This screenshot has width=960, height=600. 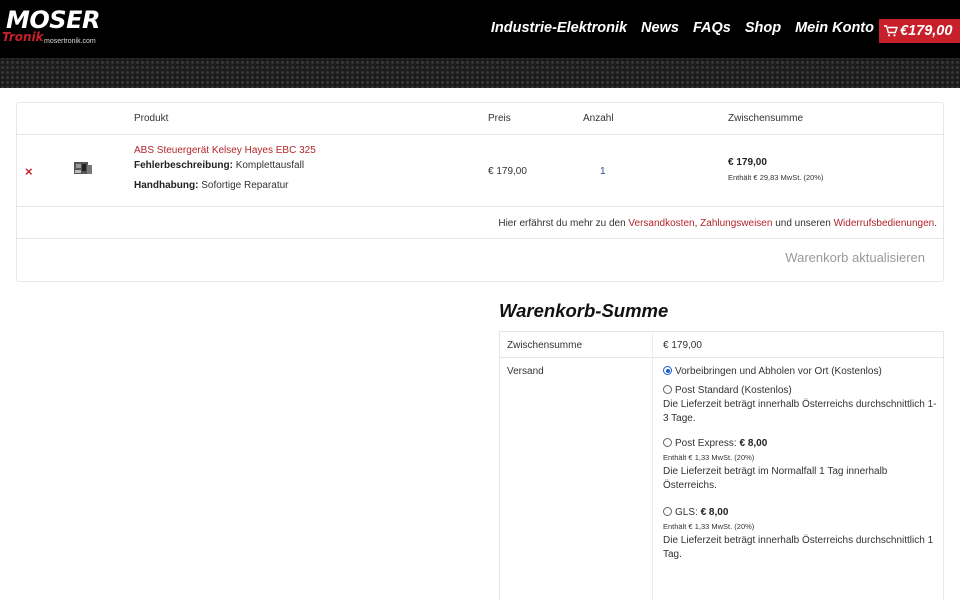 I want to click on col-price: Preis, so click(x=499, y=118).